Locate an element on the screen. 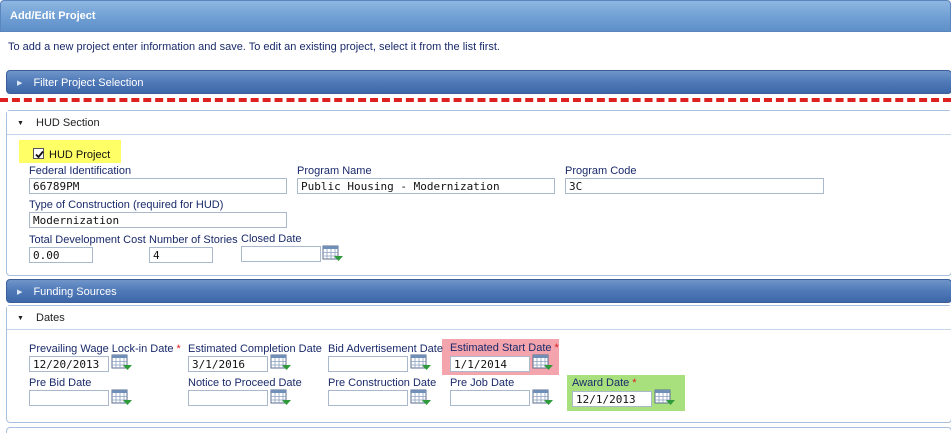 The height and width of the screenshot is (433, 951). dates-section-title: Dates is located at coordinates (50, 318).